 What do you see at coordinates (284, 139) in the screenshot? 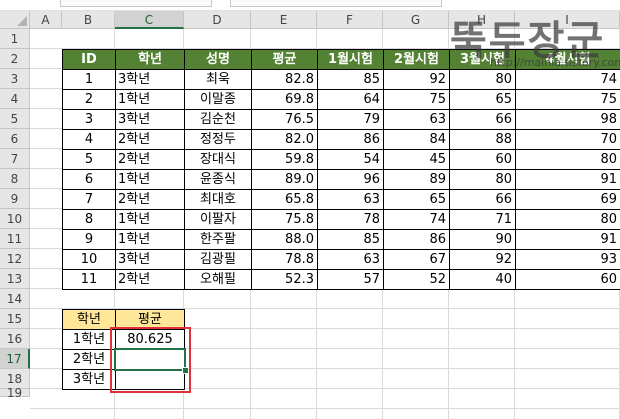
I see `table-cell: 82.0` at bounding box center [284, 139].